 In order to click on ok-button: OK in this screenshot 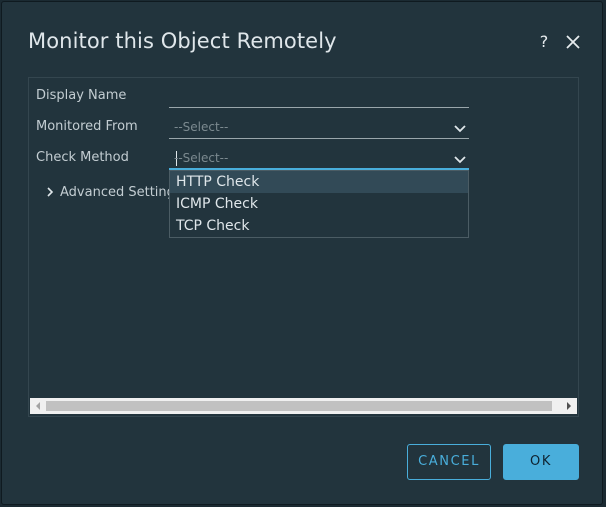, I will do `click(541, 462)`.